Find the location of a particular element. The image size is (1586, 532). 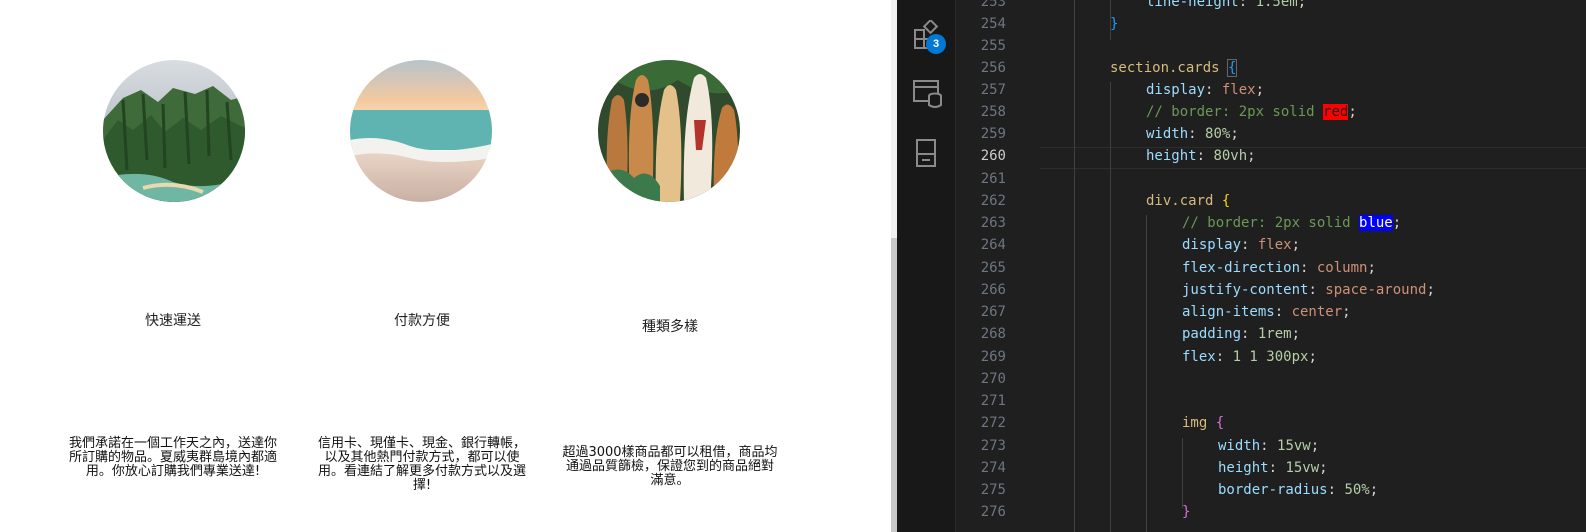

color-swatch-blue: blue is located at coordinates (1376, 223).